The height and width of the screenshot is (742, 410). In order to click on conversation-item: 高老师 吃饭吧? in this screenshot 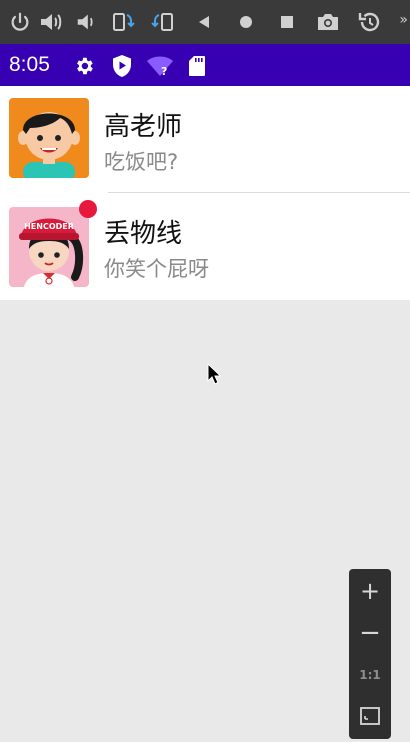, I will do `click(205, 139)`.